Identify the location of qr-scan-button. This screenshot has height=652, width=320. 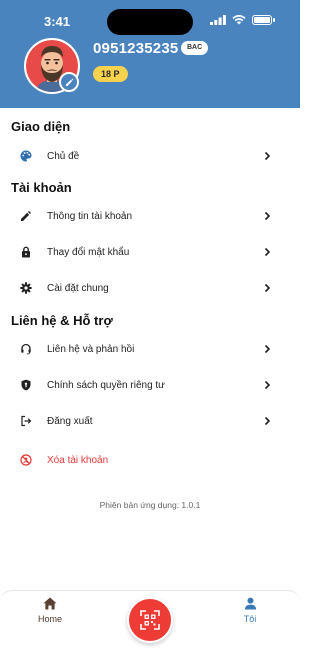
(150, 620).